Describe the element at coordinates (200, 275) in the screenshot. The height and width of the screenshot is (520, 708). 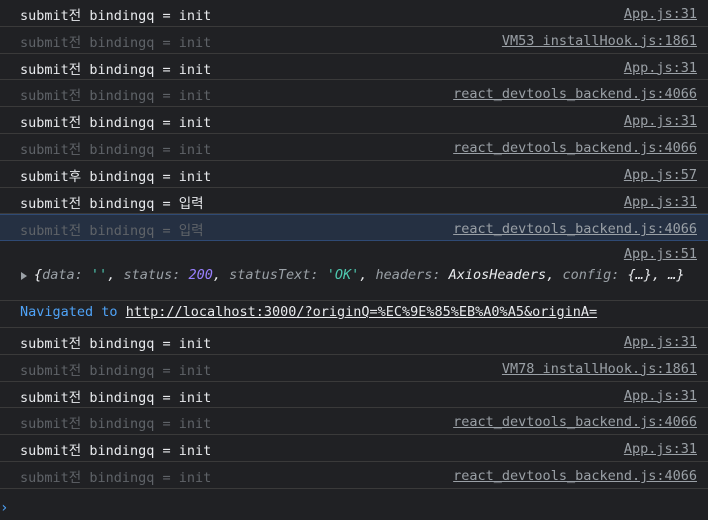
I see `object-value: 200` at that location.